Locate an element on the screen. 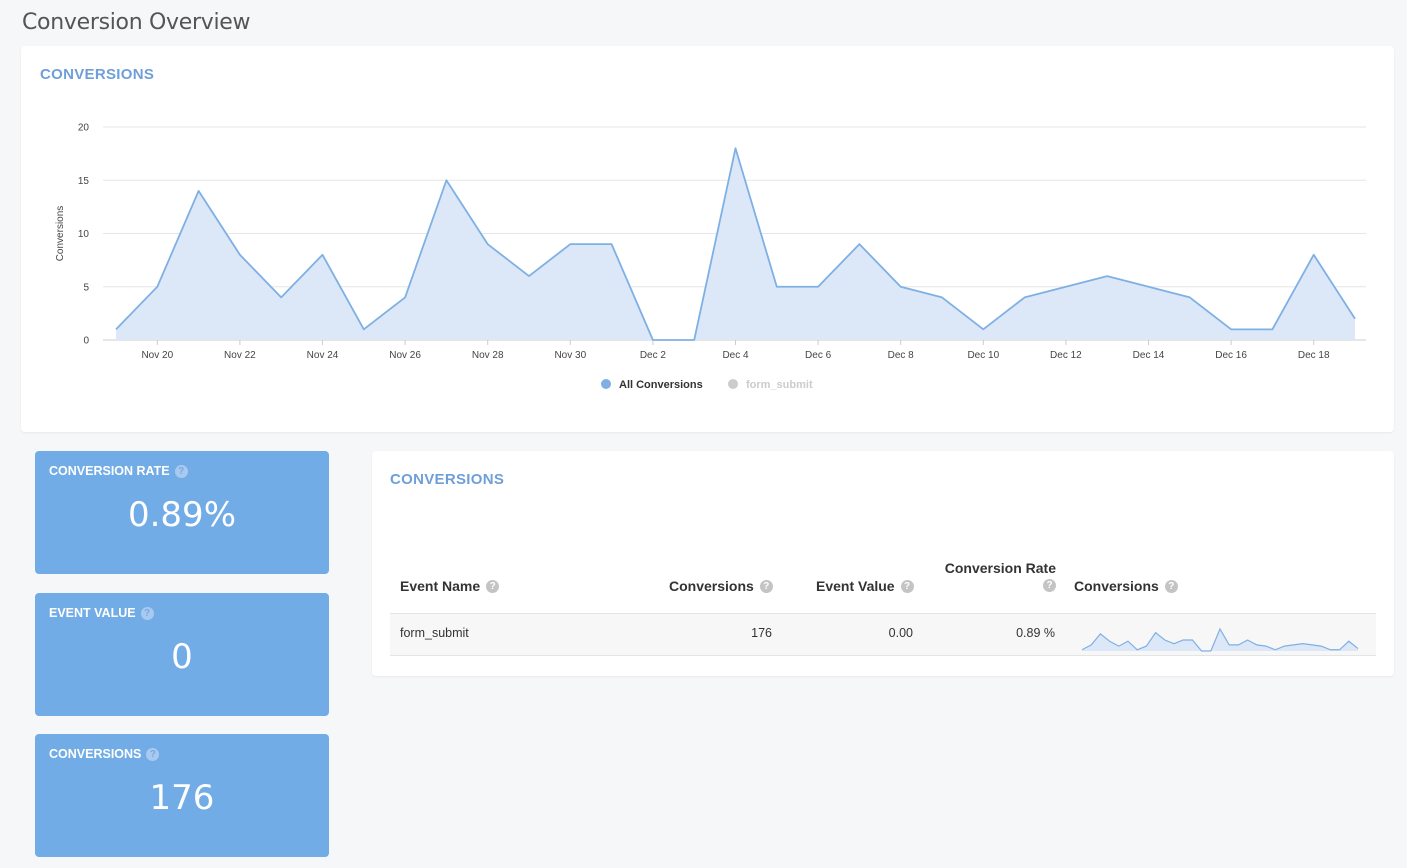 This screenshot has height=868, width=1407. x-tick-label: Nov 24 is located at coordinates (323, 355).